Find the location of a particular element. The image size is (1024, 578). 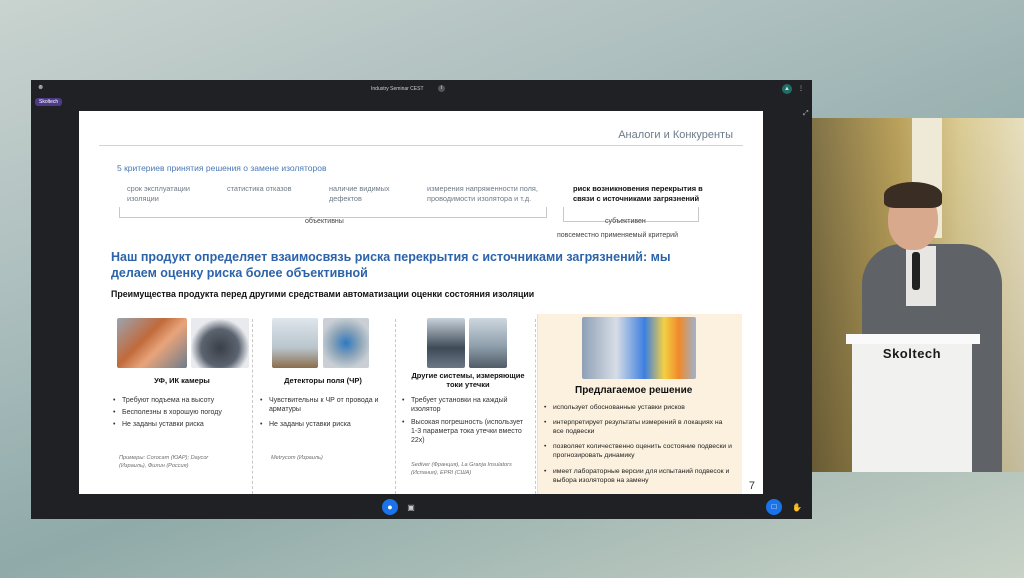

chat-icon: □ is located at coordinates (774, 506).